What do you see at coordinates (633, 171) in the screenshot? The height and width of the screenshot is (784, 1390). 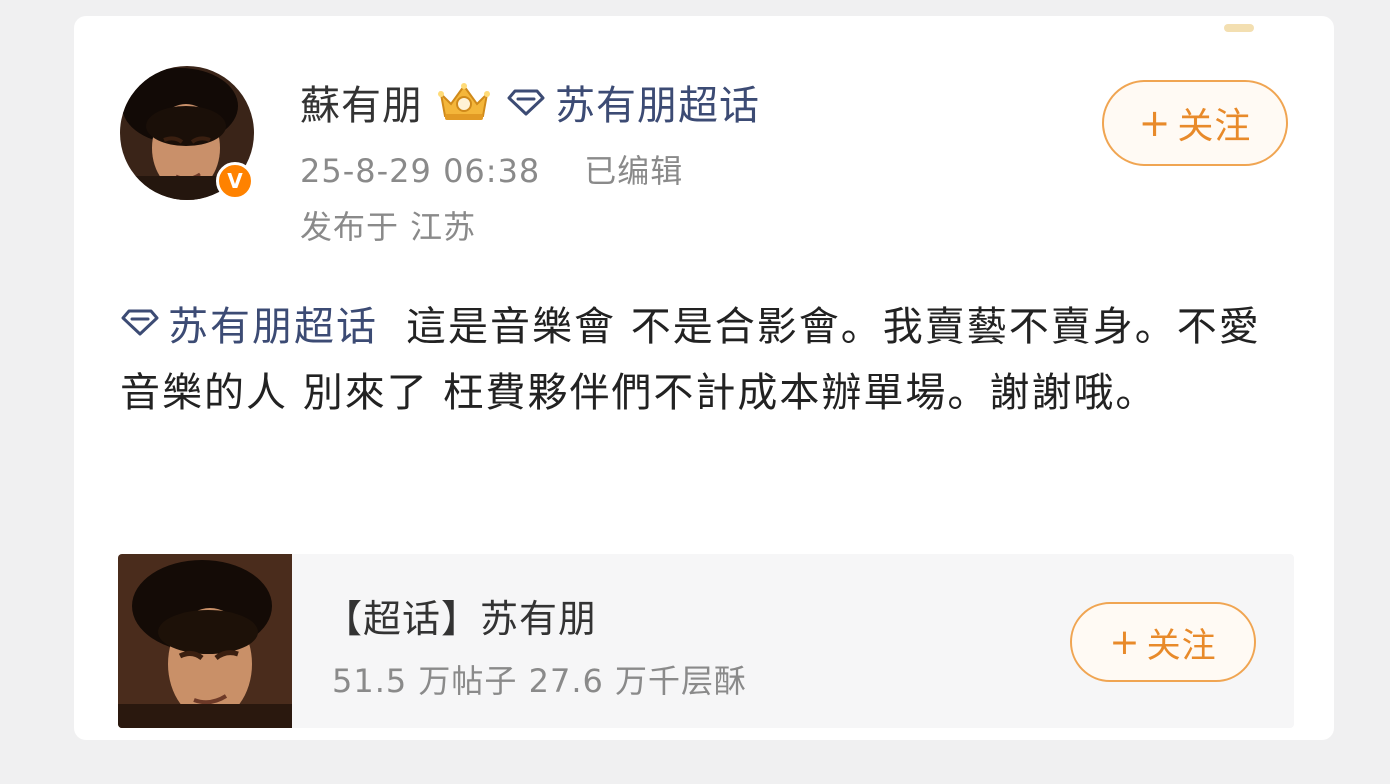 I see `edited-label: 已编辑` at bounding box center [633, 171].